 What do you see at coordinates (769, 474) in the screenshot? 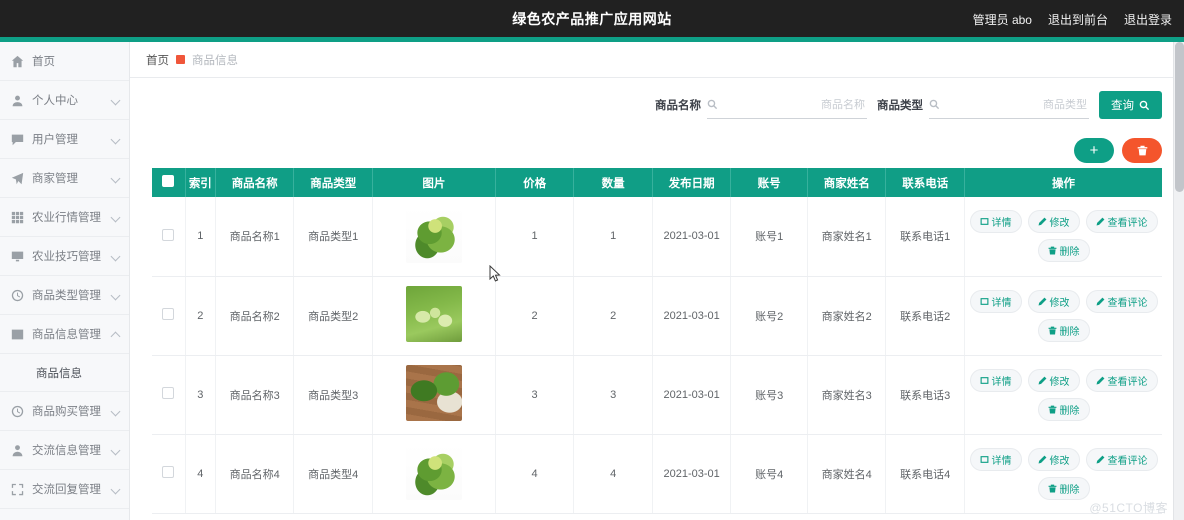
I see `cell-account: 账号4` at bounding box center [769, 474].